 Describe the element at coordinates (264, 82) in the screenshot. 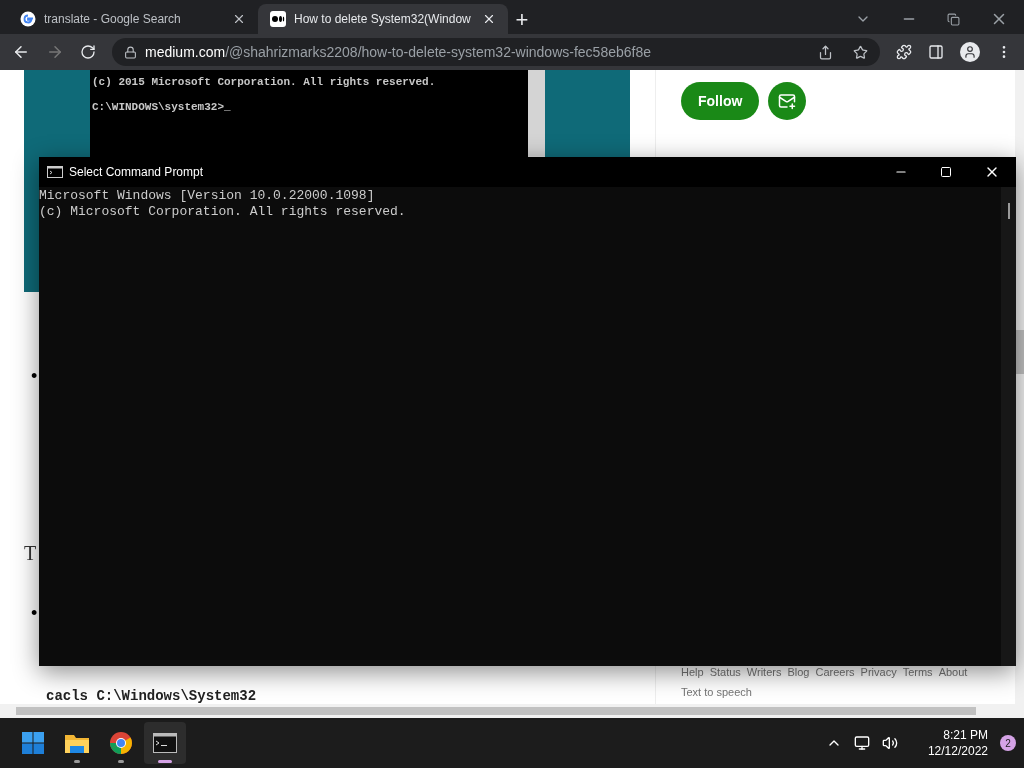

I see `screenshot-text-line: (c) 2015 Microsoft Corporation. All rights reserved.` at that location.